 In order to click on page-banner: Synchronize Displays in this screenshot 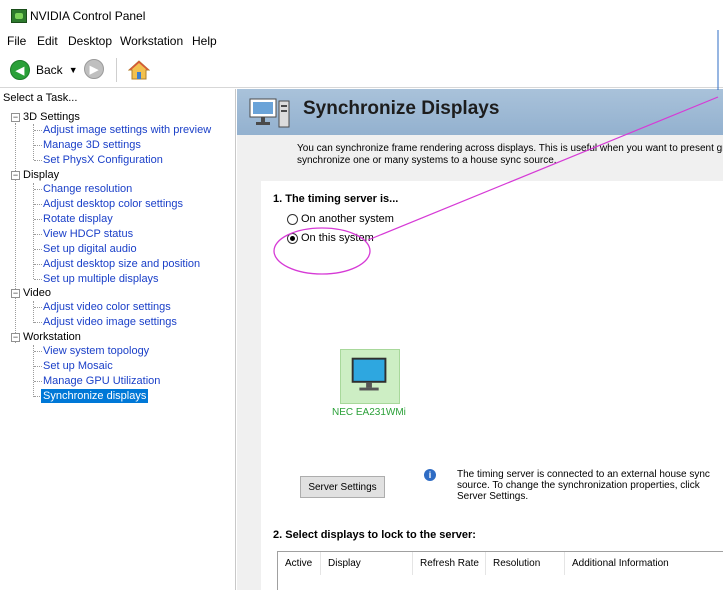, I will do `click(480, 112)`.